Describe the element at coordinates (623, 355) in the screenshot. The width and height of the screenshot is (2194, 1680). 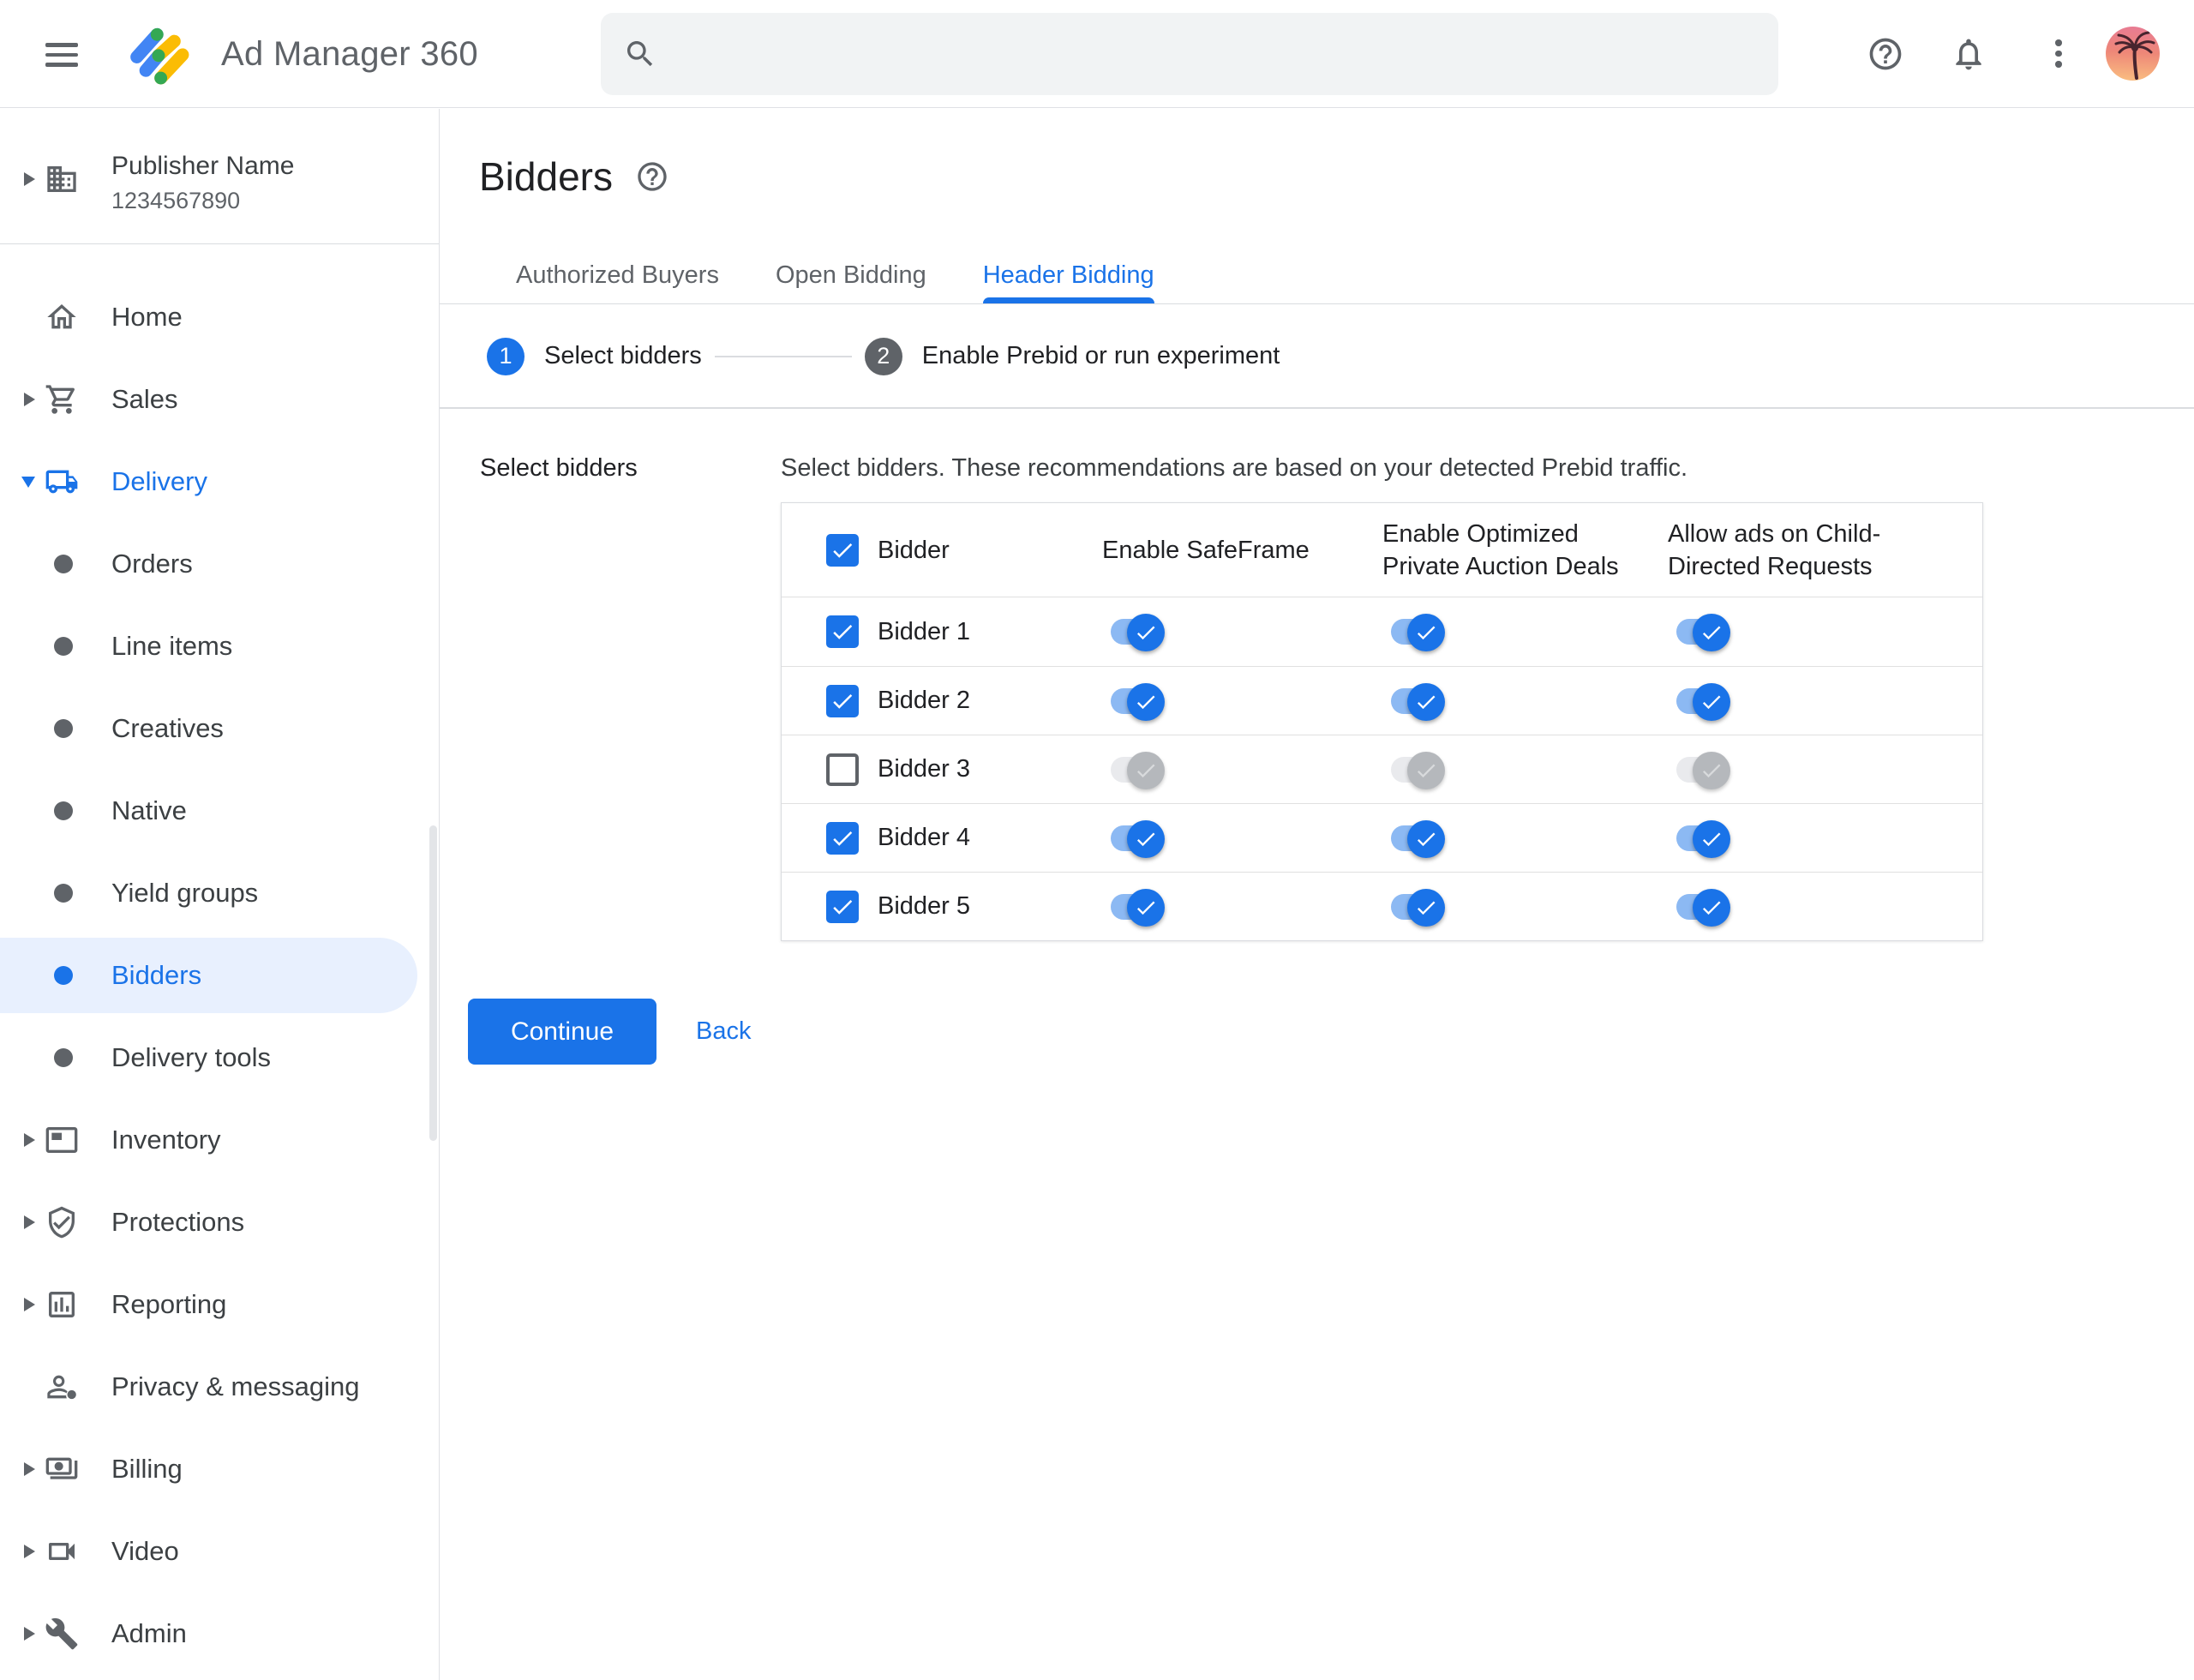
I see `step-label: Select bidders` at that location.